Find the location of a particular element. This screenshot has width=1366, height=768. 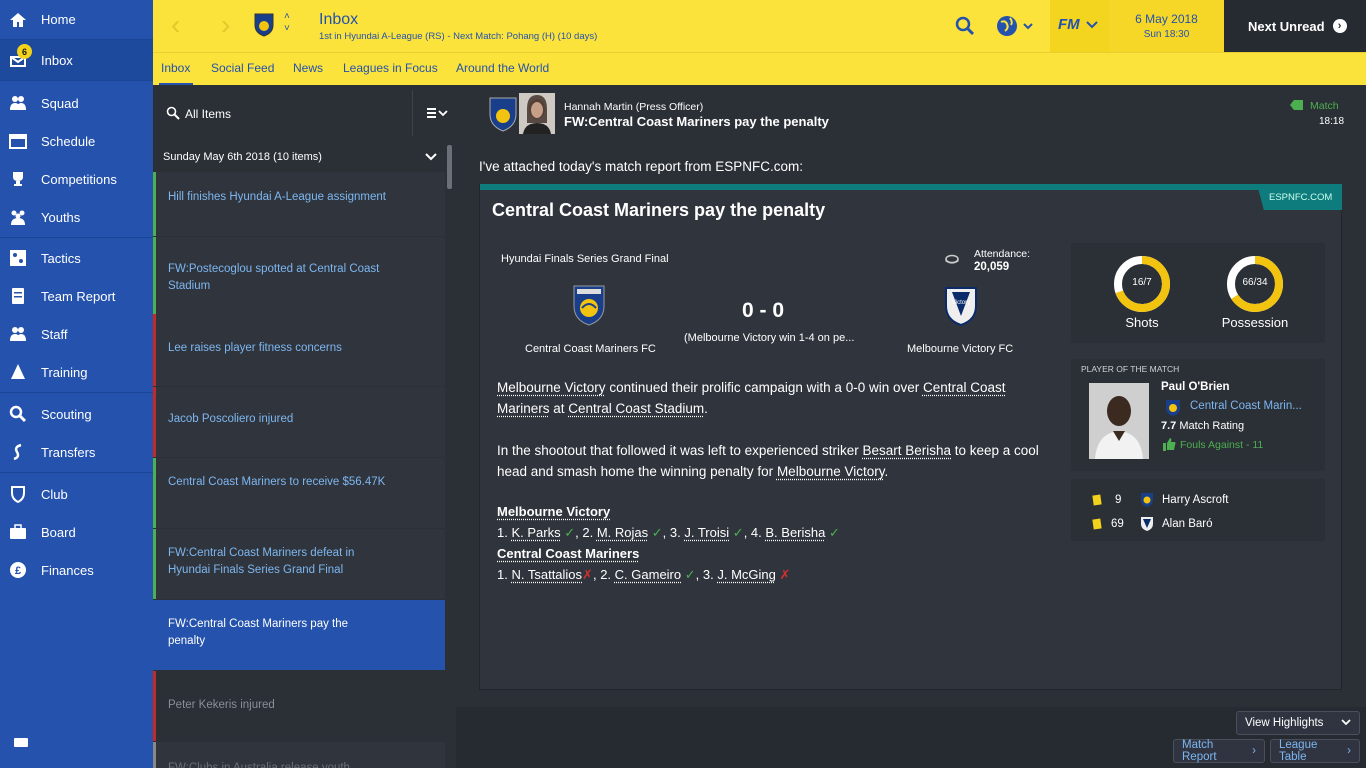

sidebar-item-transfers: Transfers is located at coordinates (76, 452).